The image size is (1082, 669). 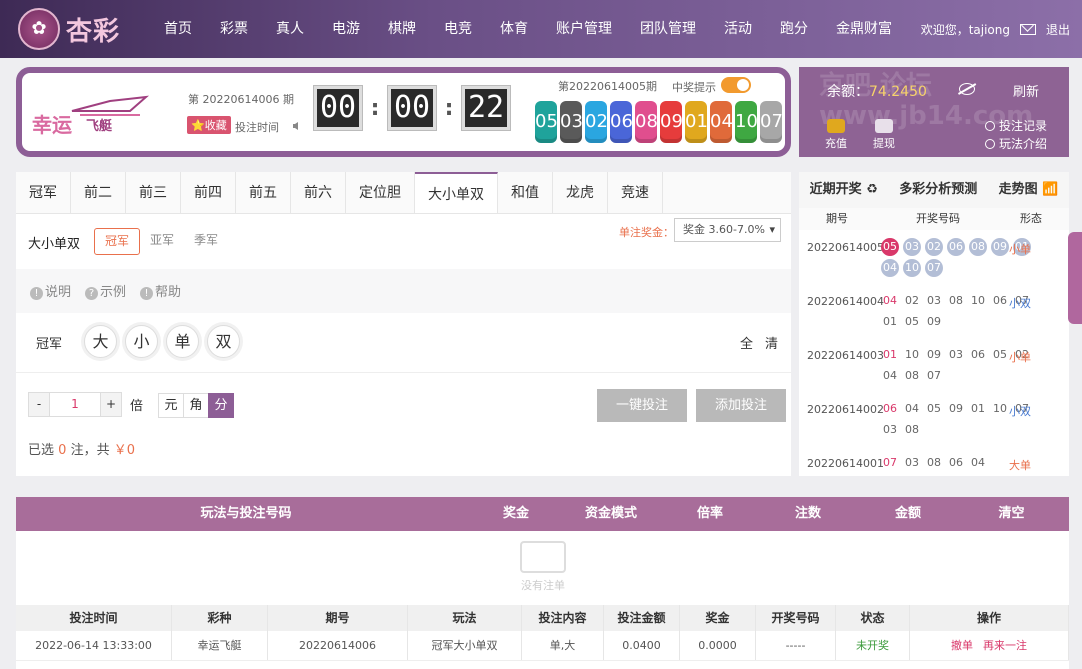 I want to click on empty-label: 没有注单, so click(x=543, y=585).